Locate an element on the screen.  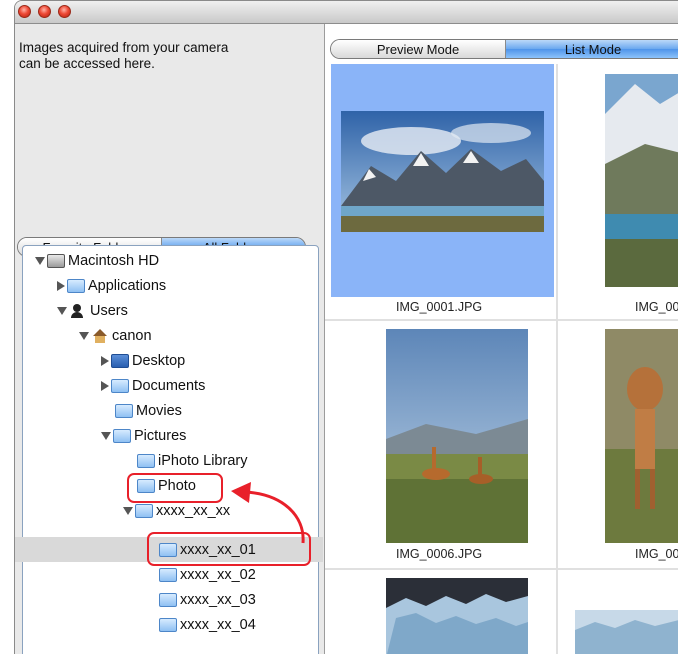
info-line-1: Images acquired from your camera is located at coordinates (124, 47).